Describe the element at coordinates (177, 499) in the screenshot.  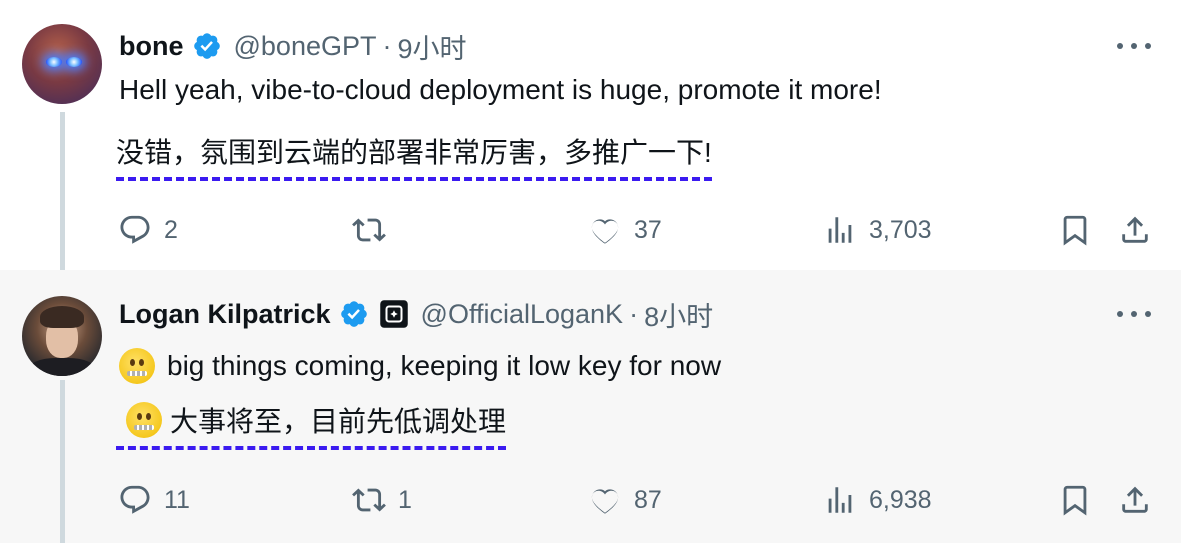
I see `reply-count: 11` at that location.